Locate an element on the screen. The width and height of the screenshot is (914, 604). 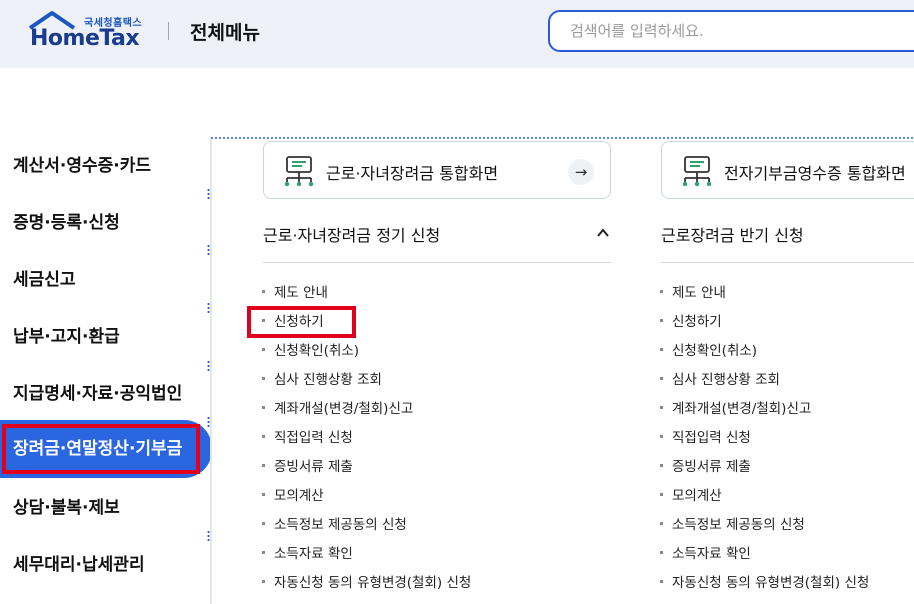
list-item: 신청하기 is located at coordinates (691, 322).